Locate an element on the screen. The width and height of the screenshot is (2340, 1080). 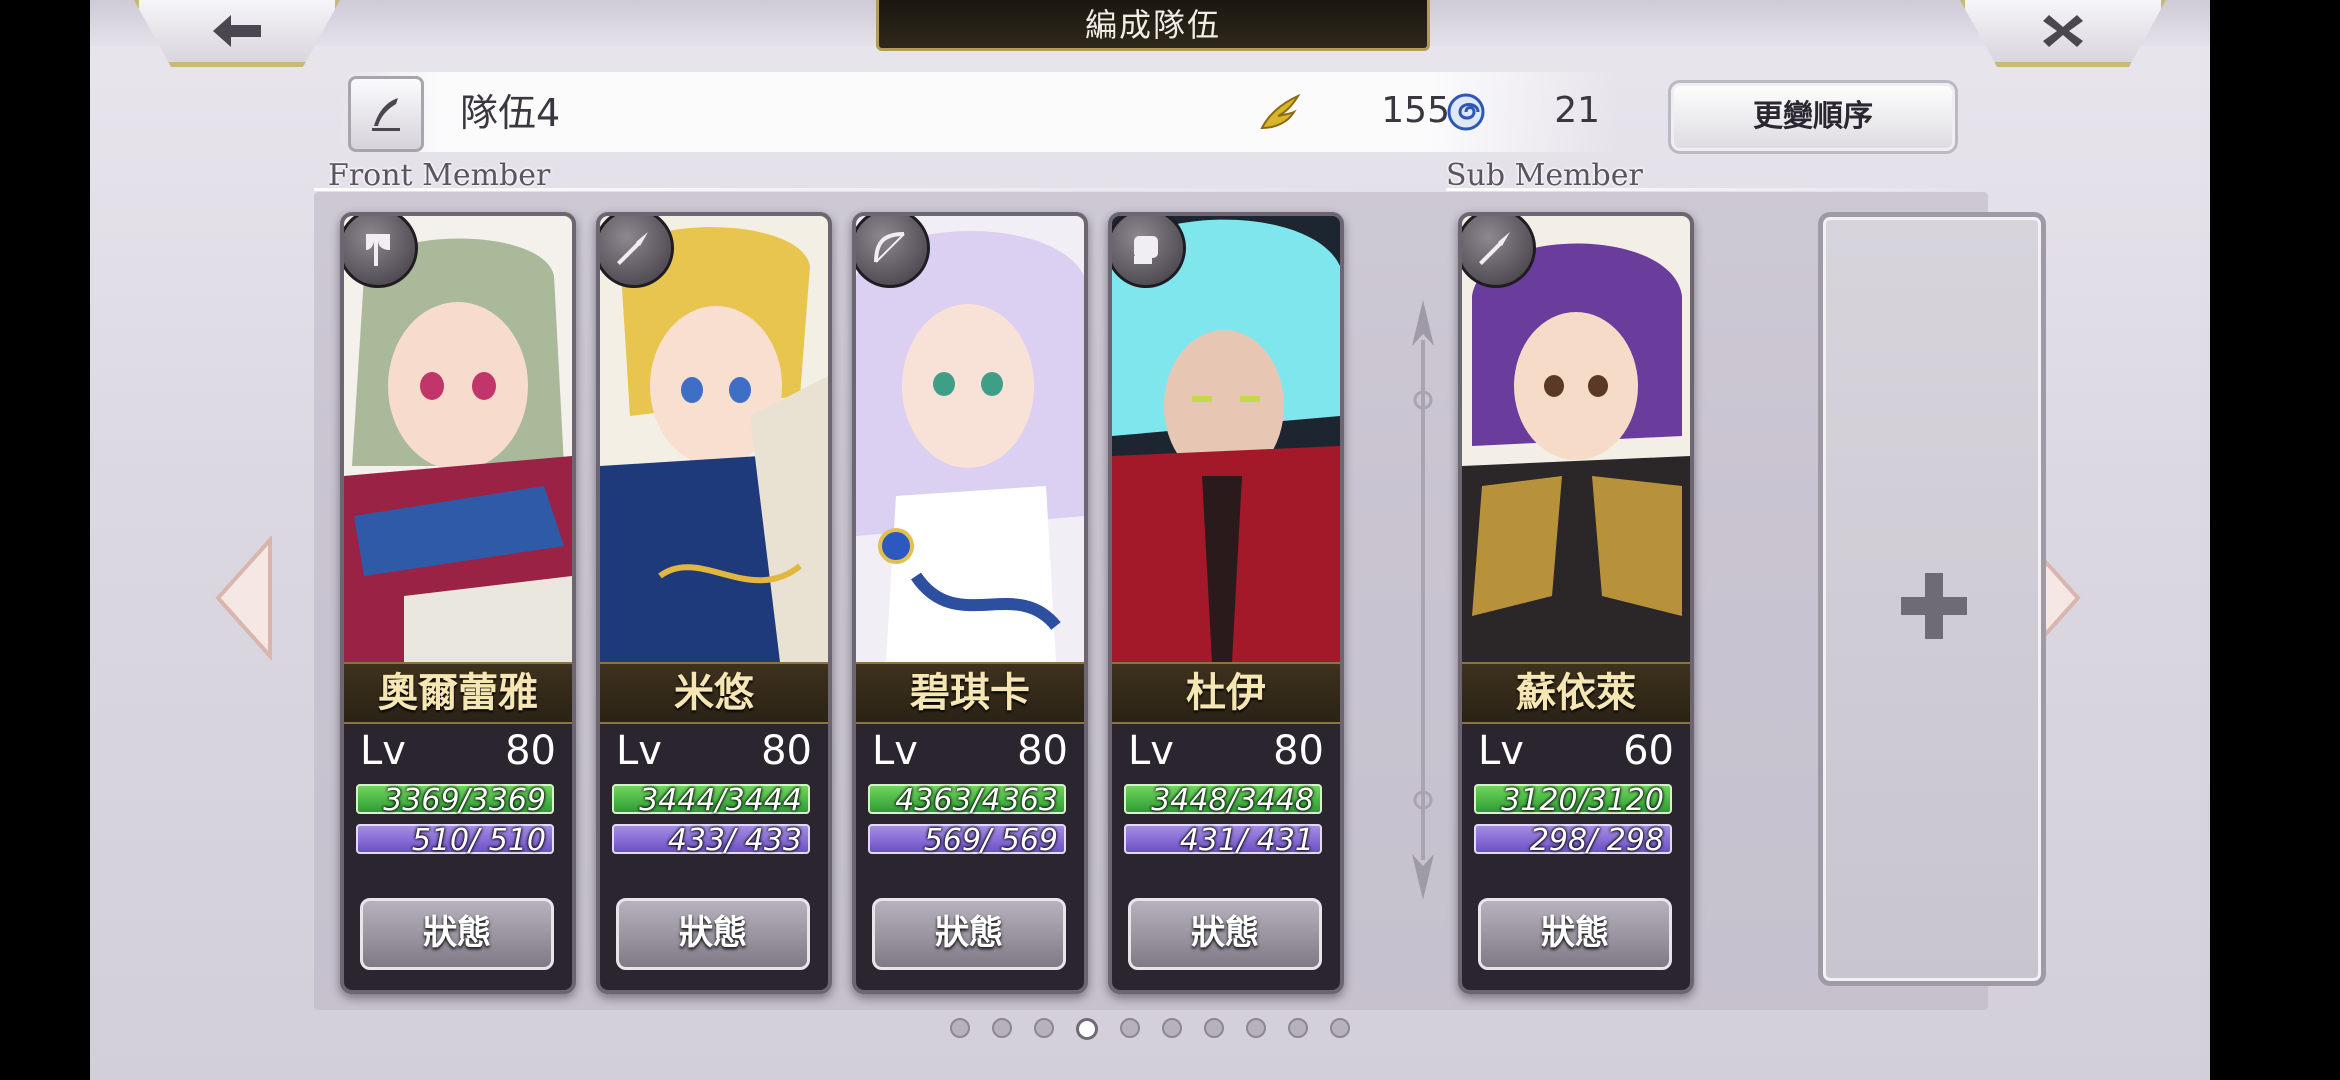
edit-team-name-button is located at coordinates (386, 114).